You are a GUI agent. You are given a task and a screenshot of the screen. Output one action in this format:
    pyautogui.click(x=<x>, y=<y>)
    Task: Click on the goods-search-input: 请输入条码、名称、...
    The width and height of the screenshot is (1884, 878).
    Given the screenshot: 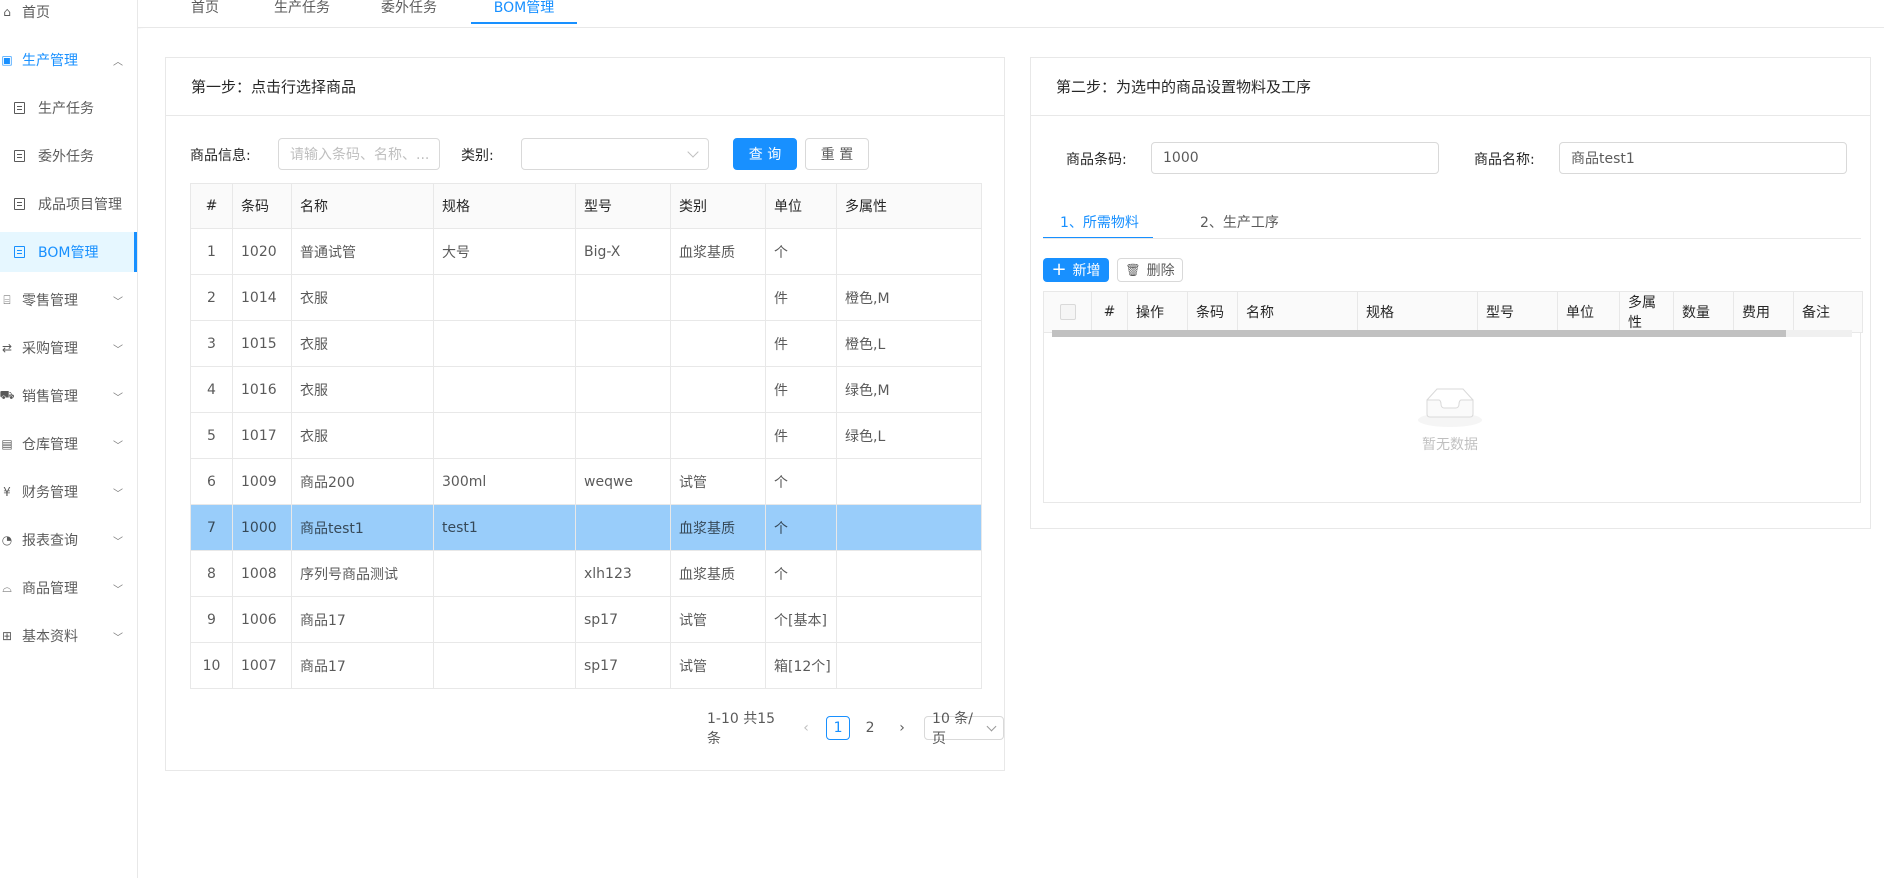 What is the action you would take?
    pyautogui.click(x=359, y=154)
    